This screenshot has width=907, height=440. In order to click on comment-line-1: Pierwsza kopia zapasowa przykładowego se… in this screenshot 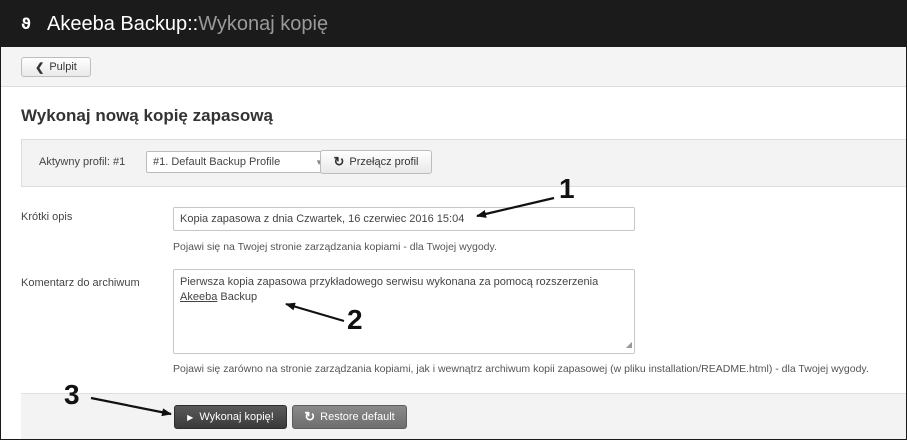, I will do `click(389, 282)`.